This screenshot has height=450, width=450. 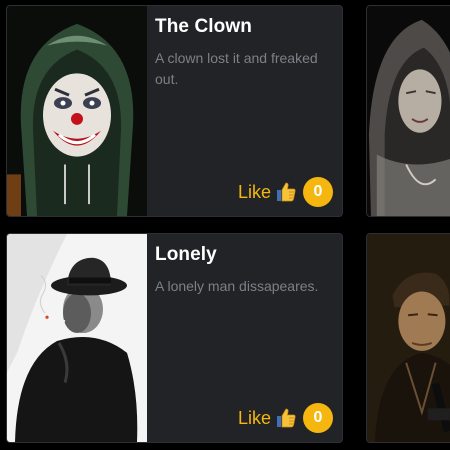 I want to click on card-hooded-woman, so click(x=408, y=111).